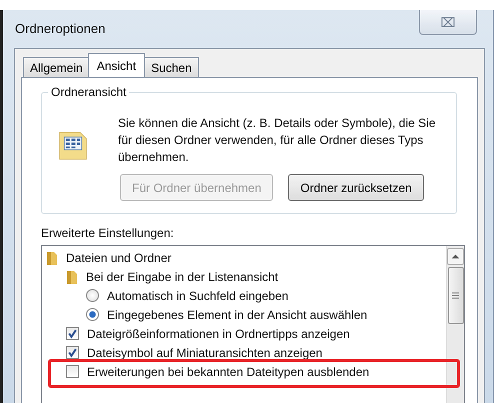 This screenshot has width=496, height=403. Describe the element at coordinates (204, 352) in the screenshot. I see `setting-label: Dateisymbol auf Miniaturansichten anzeigen` at that location.